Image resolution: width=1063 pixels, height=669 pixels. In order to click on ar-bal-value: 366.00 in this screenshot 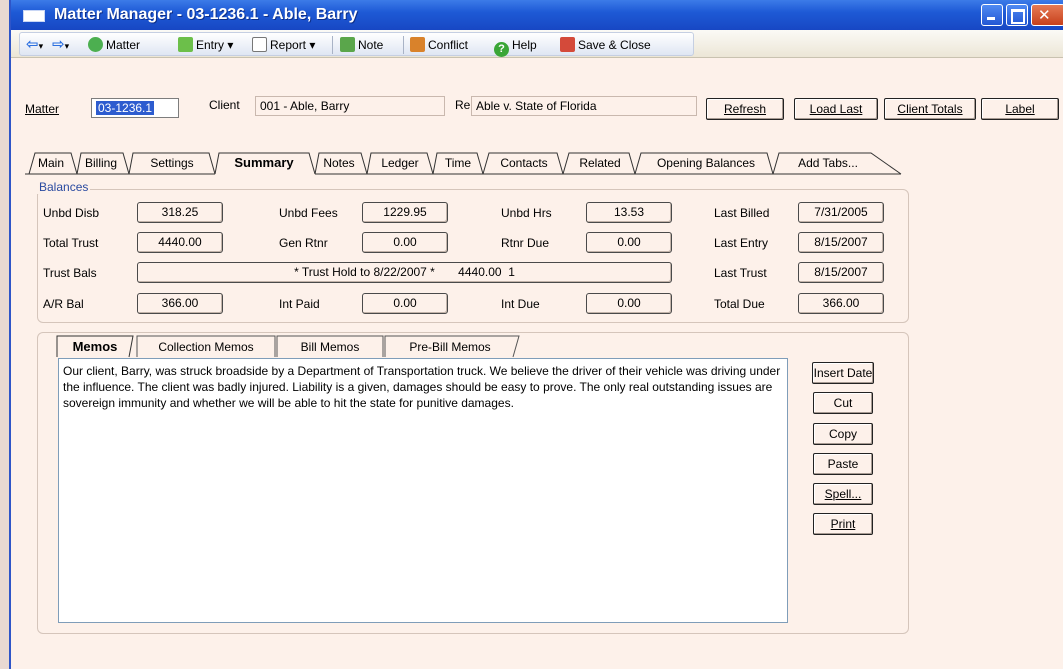, I will do `click(180, 303)`.